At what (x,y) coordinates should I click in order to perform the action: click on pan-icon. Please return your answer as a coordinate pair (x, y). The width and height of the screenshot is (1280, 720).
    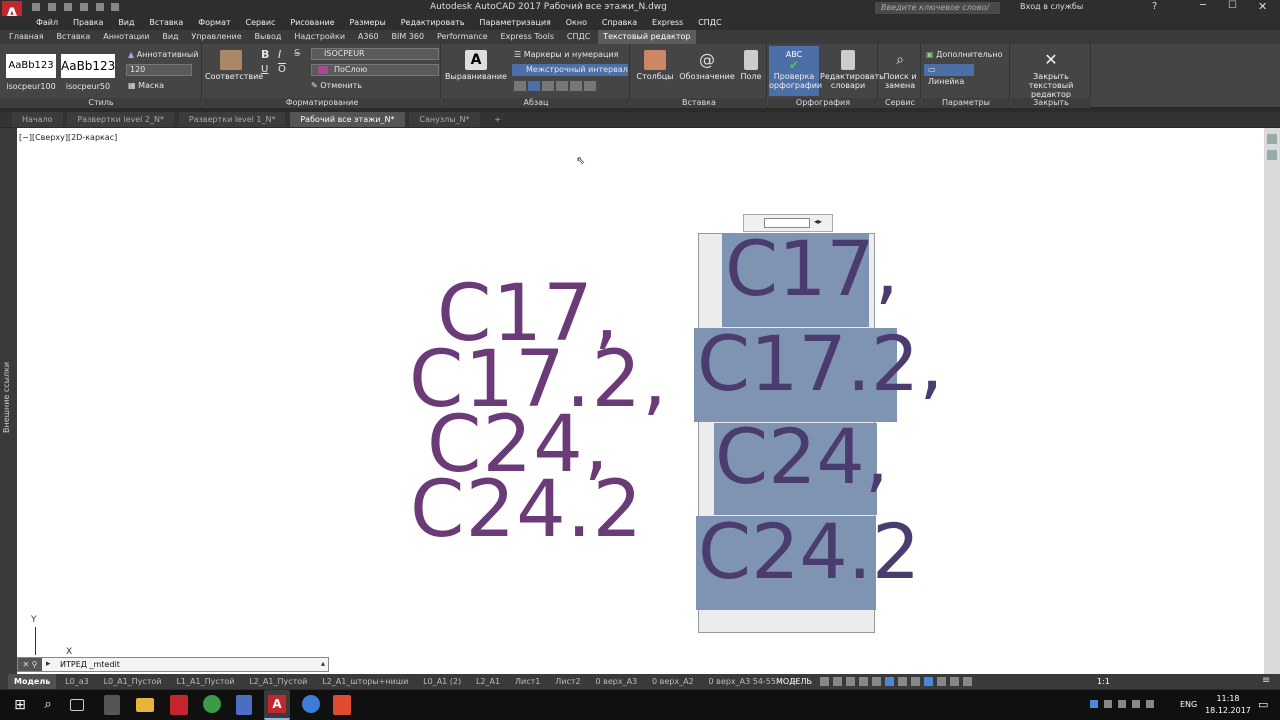
    Looking at the image, I should click on (1272, 155).